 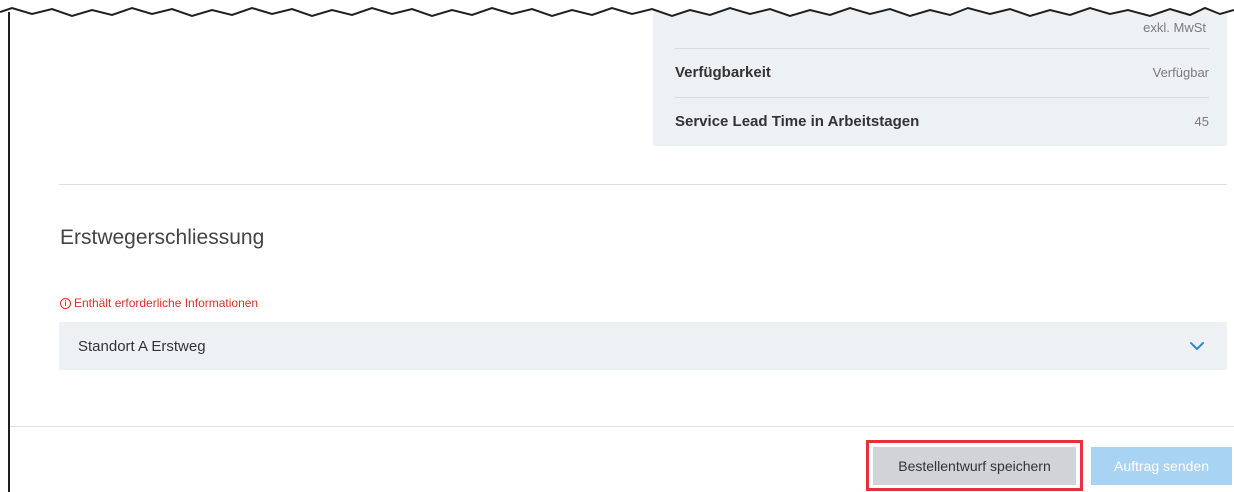 I want to click on required-info-text: Enthält erforderliche Informationen, so click(x=166, y=303).